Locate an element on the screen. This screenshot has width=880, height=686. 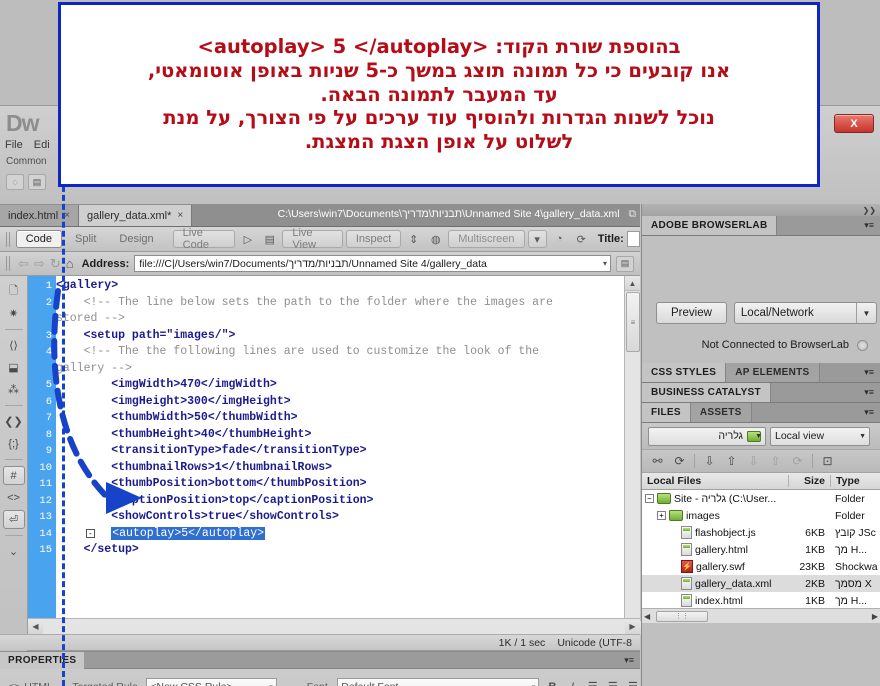
code-line: <imgWidth>470</imgWidth> is located at coordinates (340, 385).